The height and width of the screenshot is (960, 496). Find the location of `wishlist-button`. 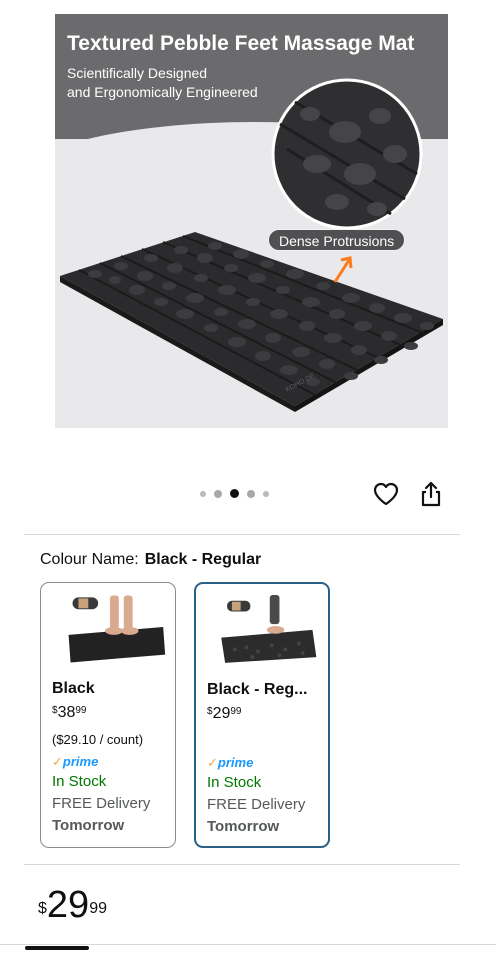

wishlist-button is located at coordinates (386, 494).